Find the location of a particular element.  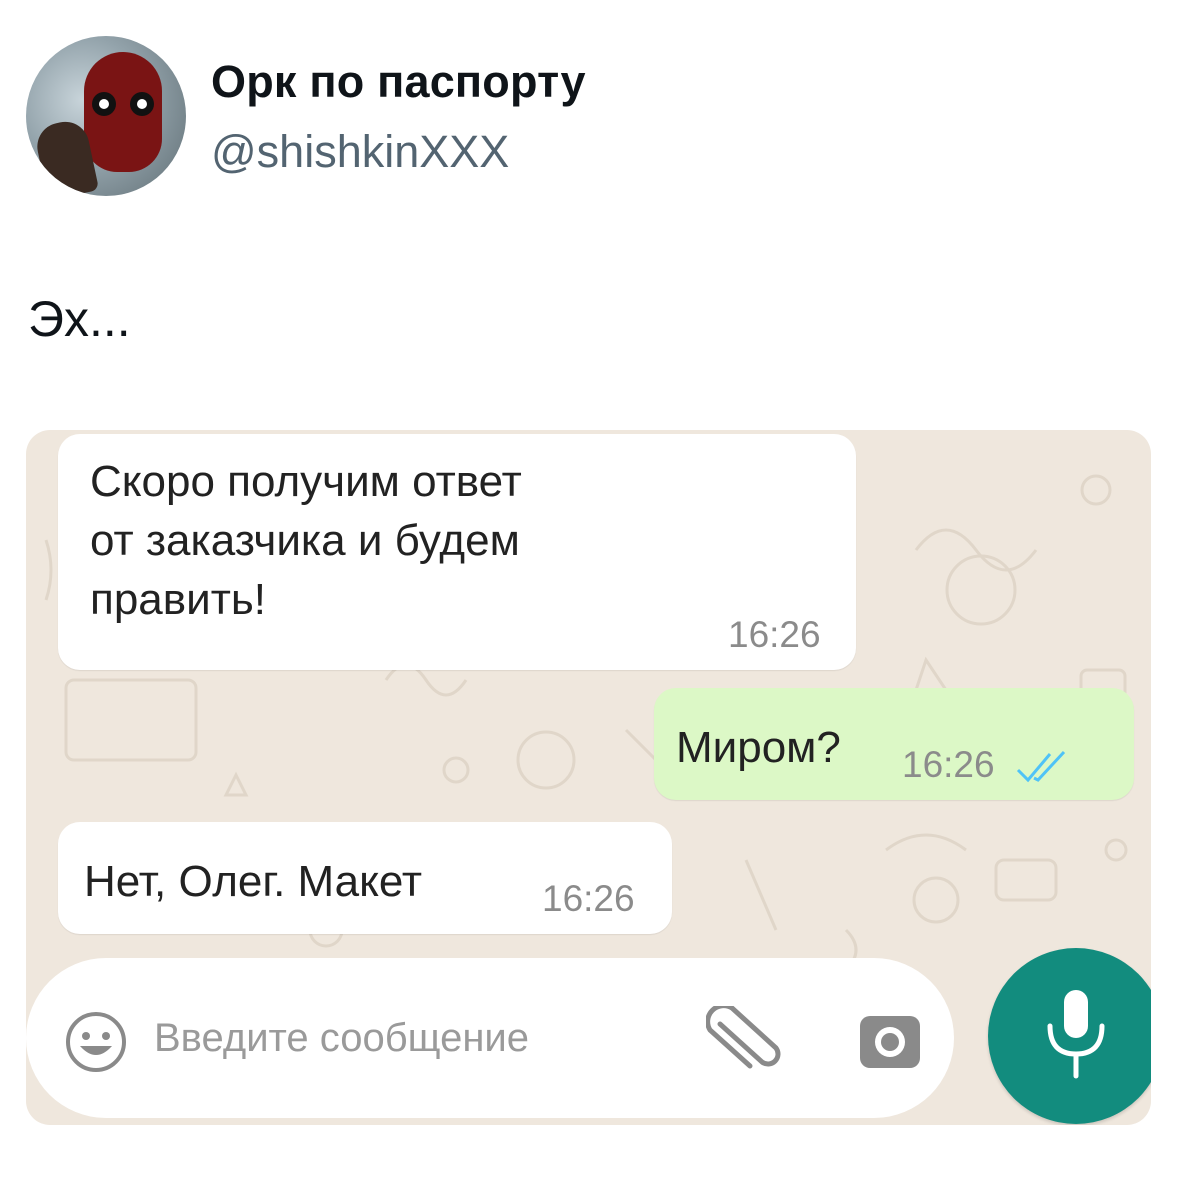

message-input-placeholder: Введите сообщение is located at coordinates (341, 1038).